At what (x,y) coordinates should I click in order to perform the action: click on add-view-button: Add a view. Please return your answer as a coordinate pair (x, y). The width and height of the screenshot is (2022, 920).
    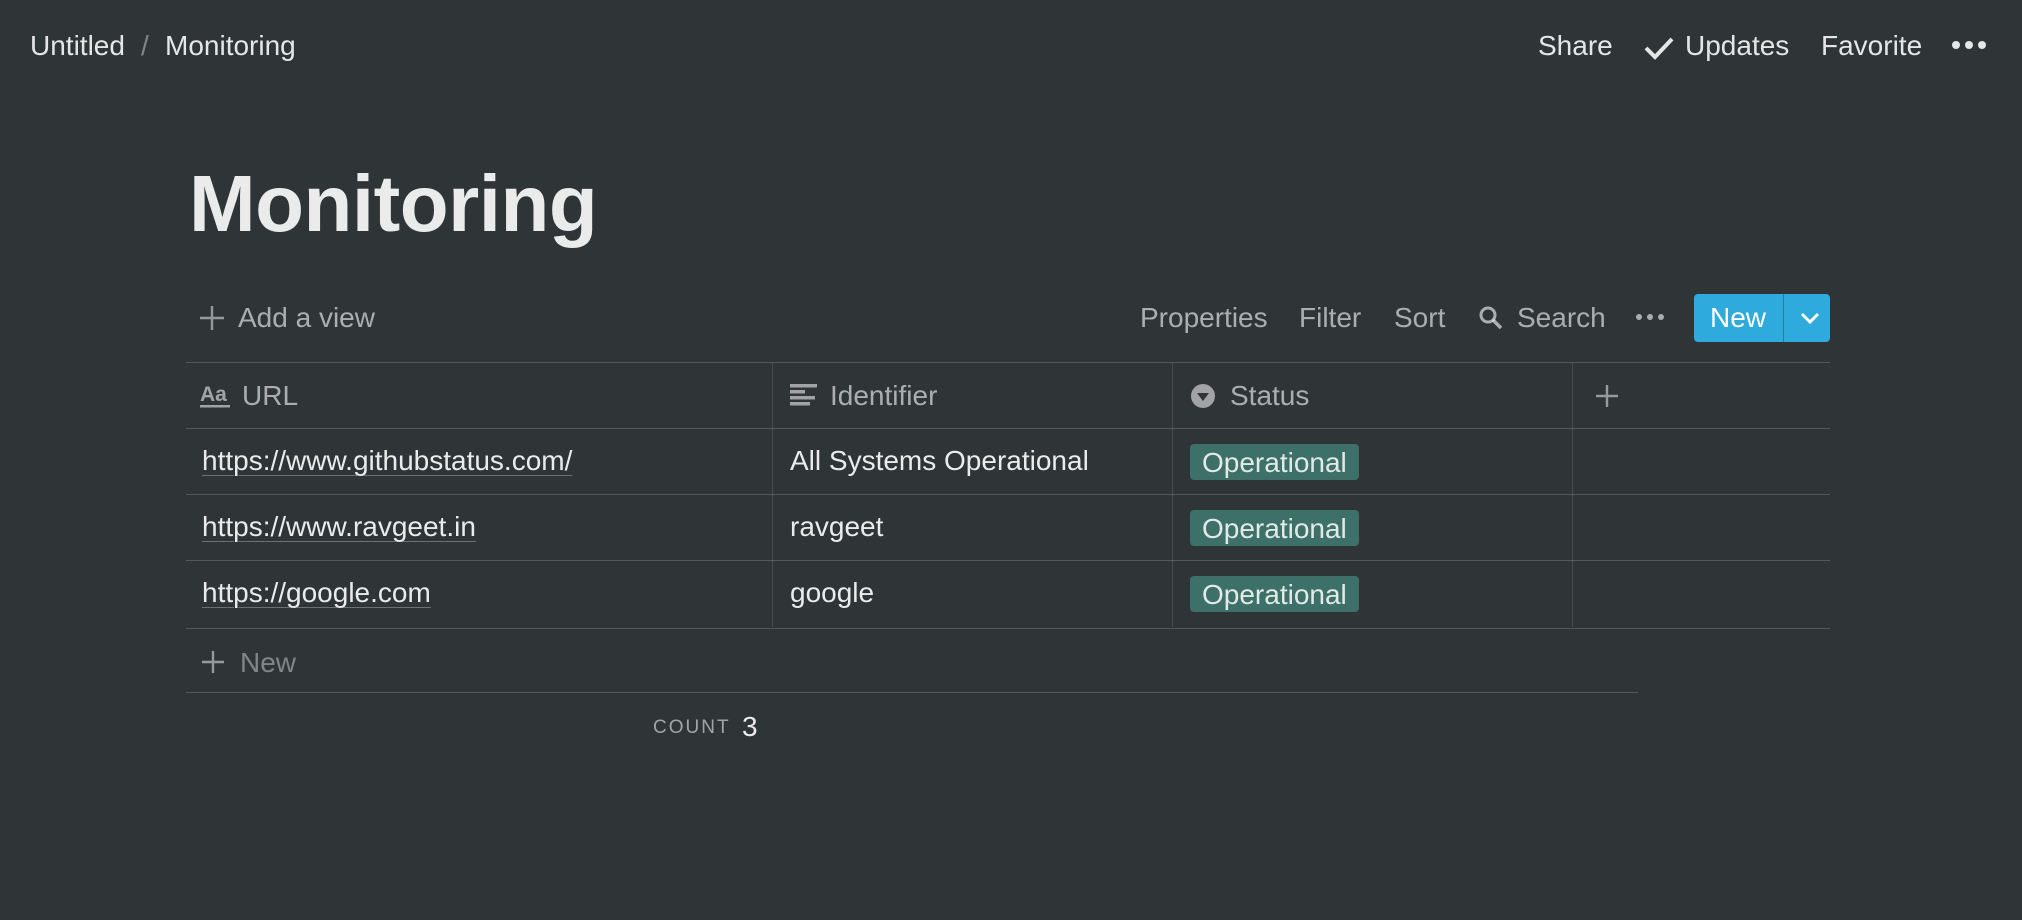
    Looking at the image, I should click on (306, 318).